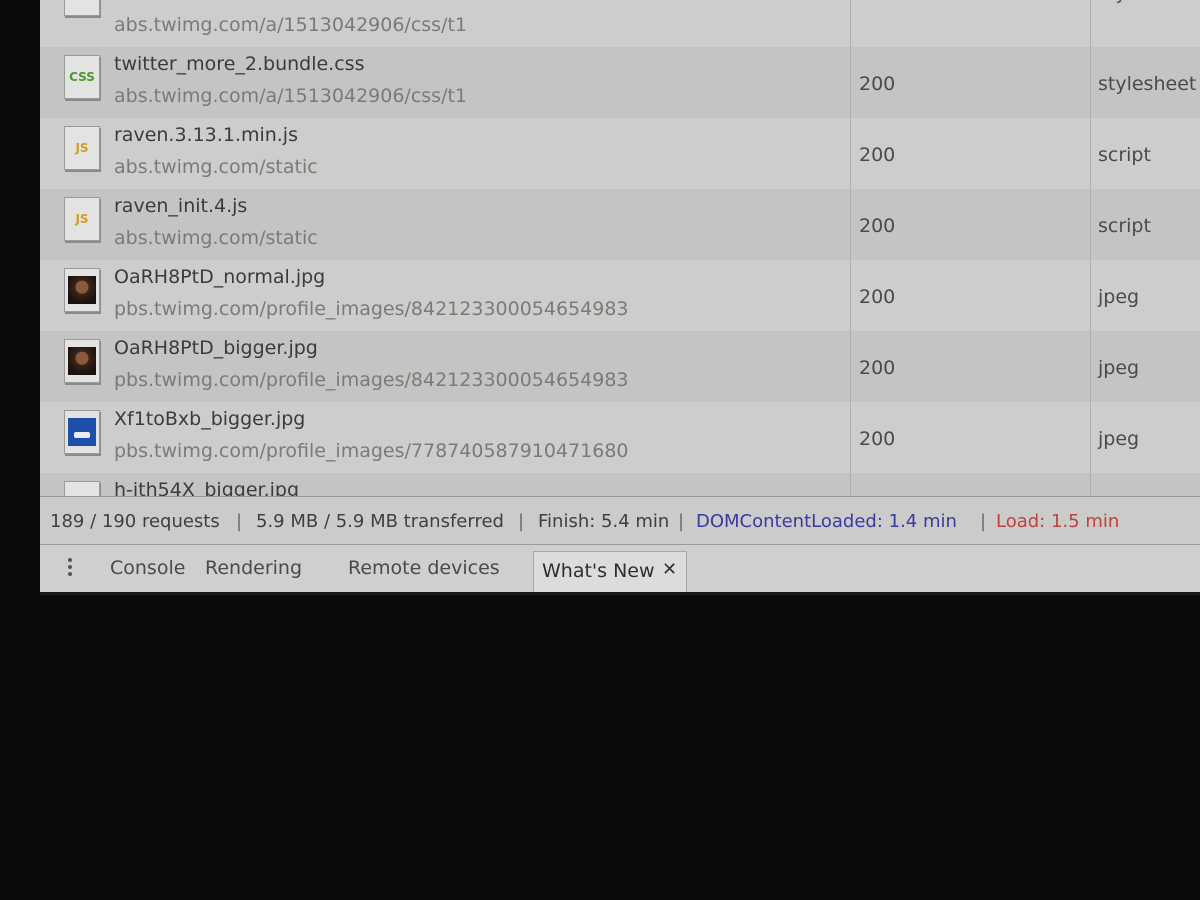  I want to click on transferred-size: 5.9 MB / 5.9 MB transferred, so click(380, 521).